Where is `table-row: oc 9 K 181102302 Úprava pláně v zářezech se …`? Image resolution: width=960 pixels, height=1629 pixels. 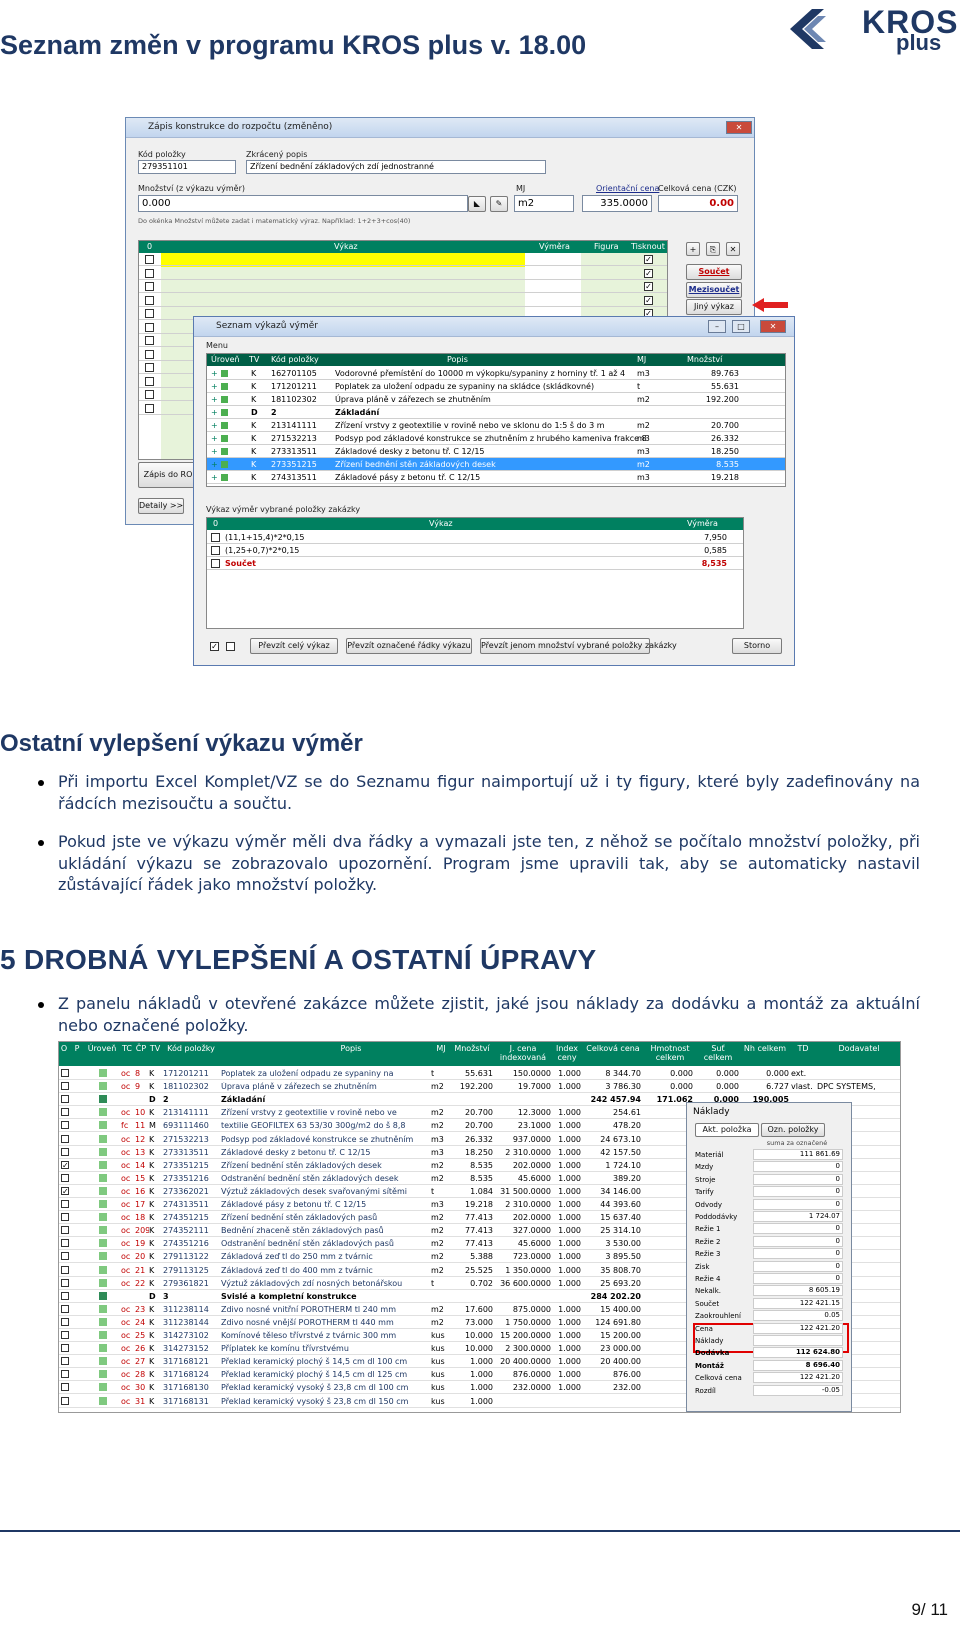
table-row: oc 9 K 181102302 Úprava pláně v zářezech se … is located at coordinates (479, 1087).